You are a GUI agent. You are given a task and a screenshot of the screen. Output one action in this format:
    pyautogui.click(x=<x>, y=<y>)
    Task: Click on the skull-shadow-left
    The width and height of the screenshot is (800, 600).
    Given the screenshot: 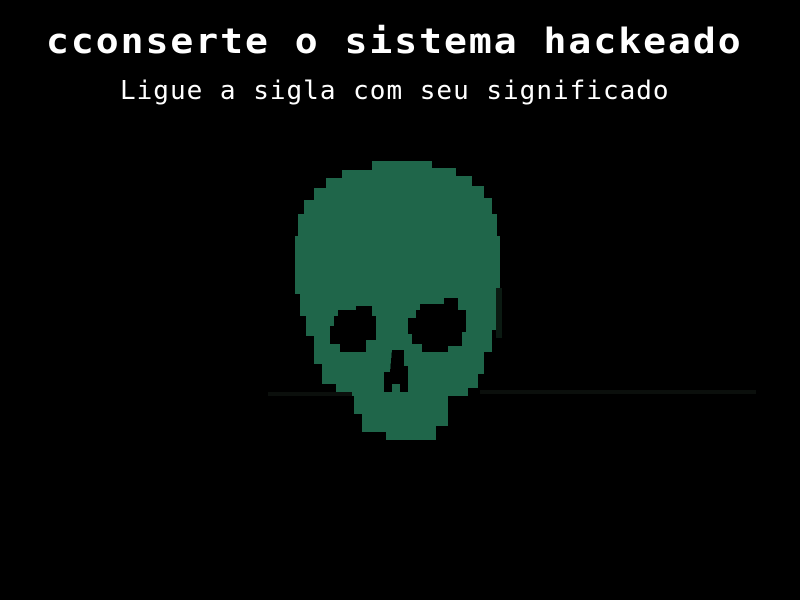 What is the action you would take?
    pyautogui.click(x=310, y=394)
    